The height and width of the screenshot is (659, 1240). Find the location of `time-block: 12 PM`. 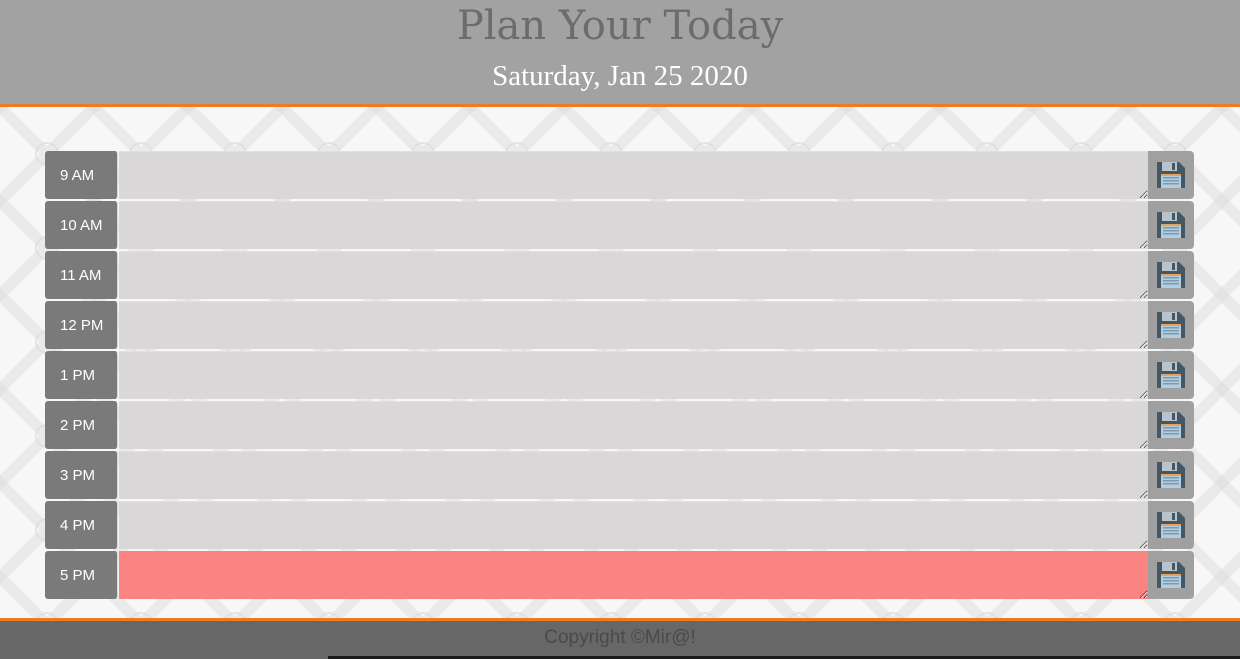

time-block: 12 PM is located at coordinates (619, 325).